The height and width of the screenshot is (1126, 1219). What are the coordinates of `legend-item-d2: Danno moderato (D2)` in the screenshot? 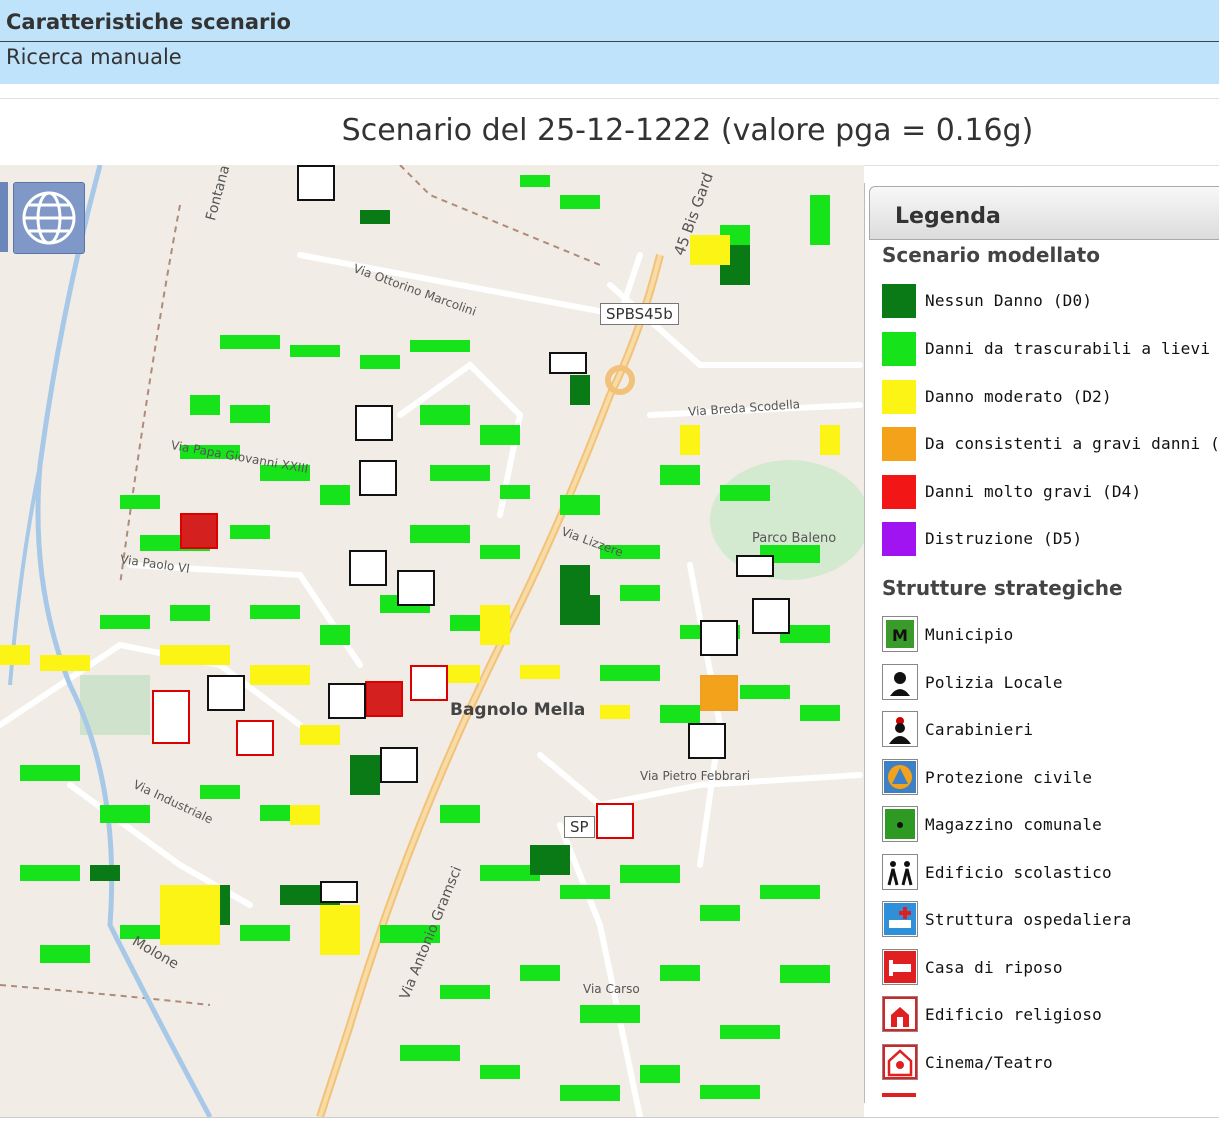 It's located at (1047, 397).